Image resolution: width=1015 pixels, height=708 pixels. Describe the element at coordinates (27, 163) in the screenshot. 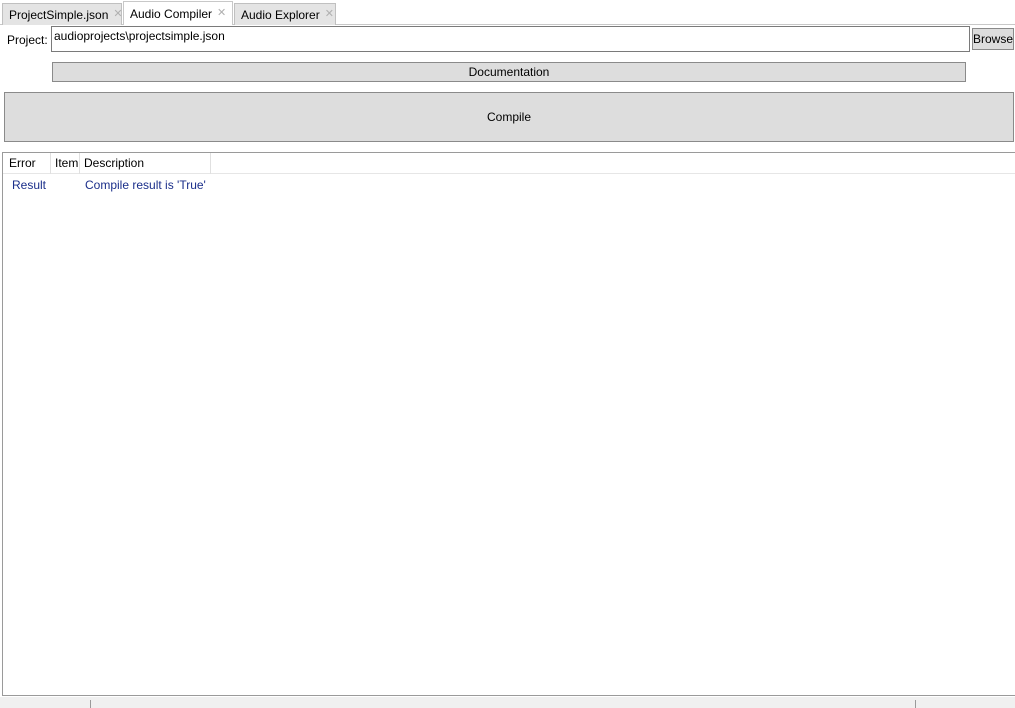

I see `column-header-error: Error` at that location.